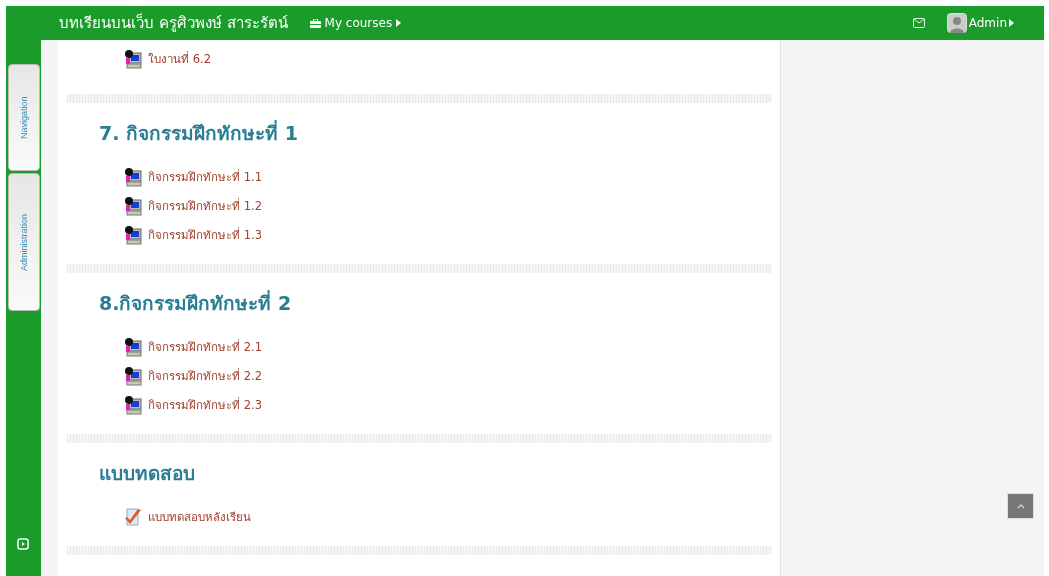 The height and width of the screenshot is (576, 1049). Describe the element at coordinates (956, 23) in the screenshot. I see `avatar-icon` at that location.